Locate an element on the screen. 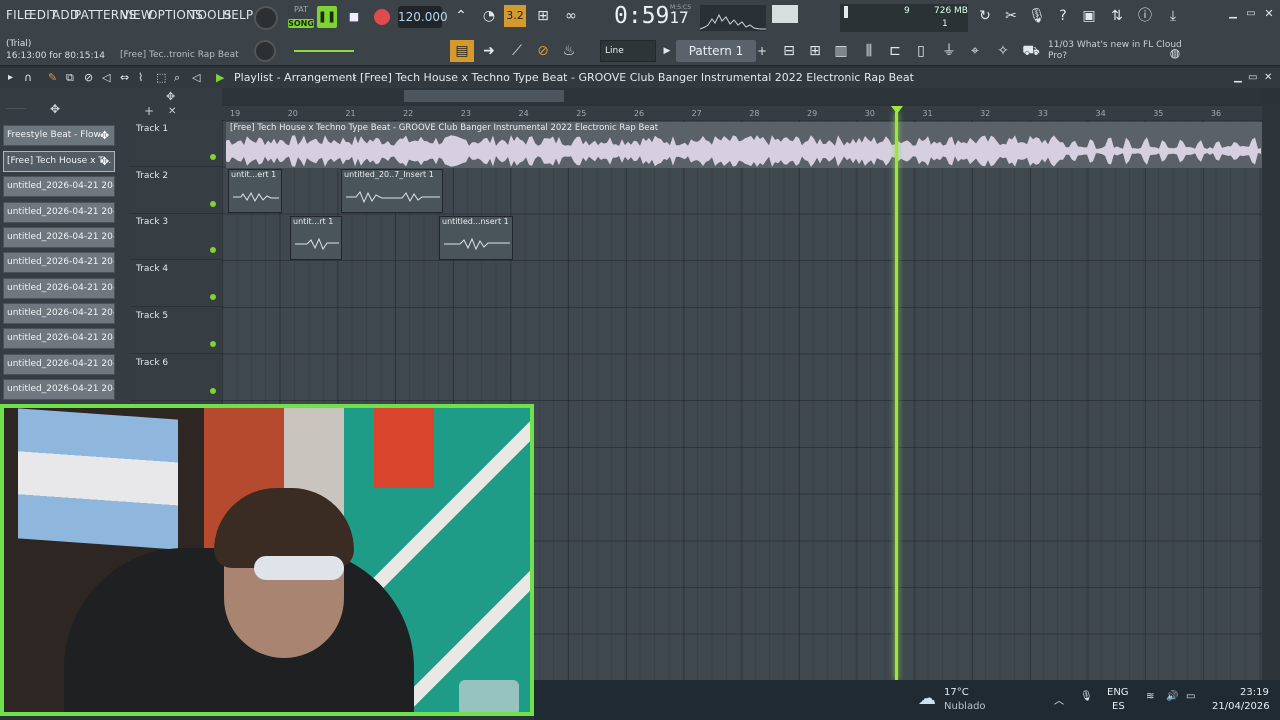 The width and height of the screenshot is (1280, 720). add-pattern-icon: + is located at coordinates (762, 51).